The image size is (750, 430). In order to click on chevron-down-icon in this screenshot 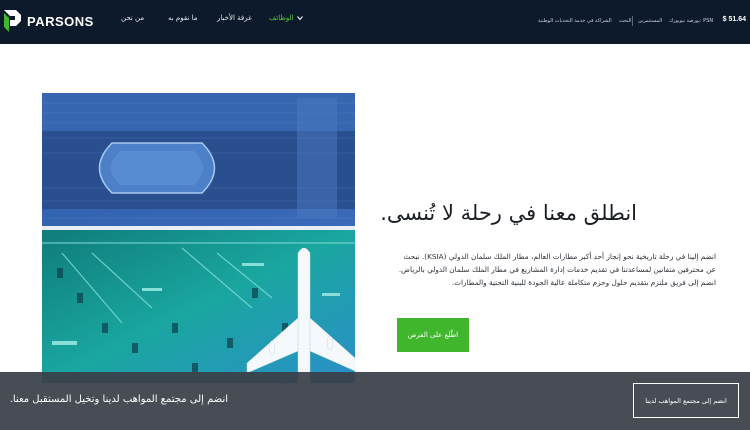, I will do `click(299, 18)`.